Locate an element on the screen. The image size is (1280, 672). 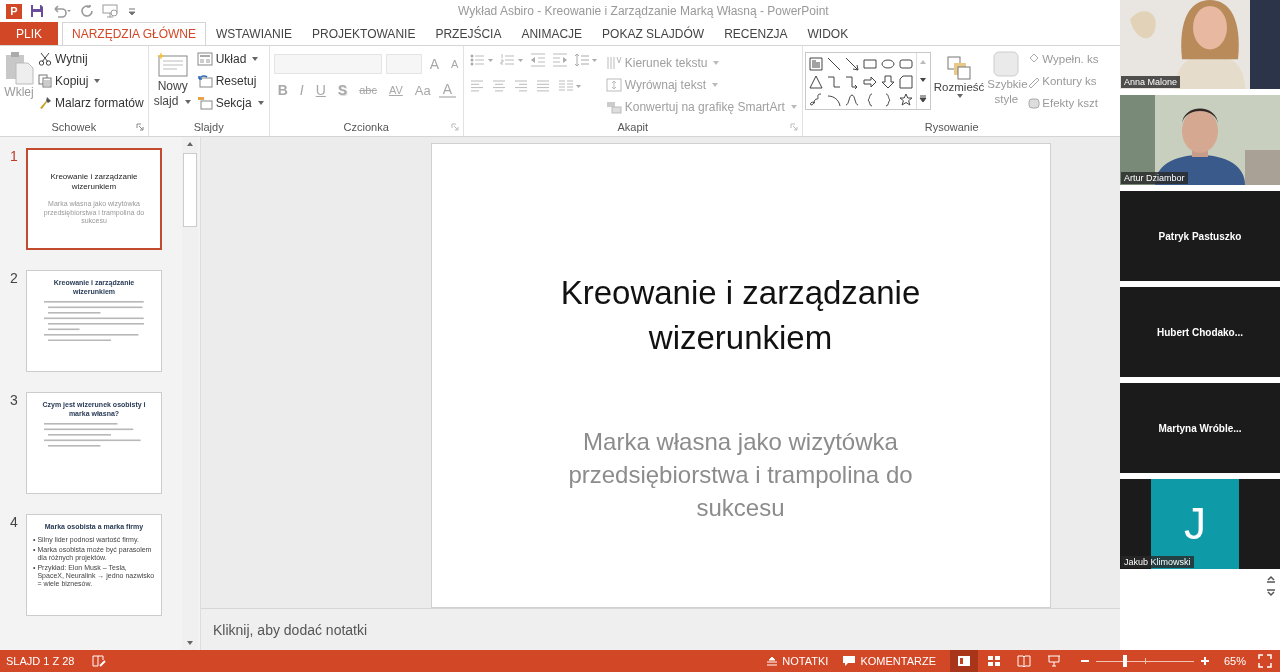
spelling-icon is located at coordinates (99, 661).